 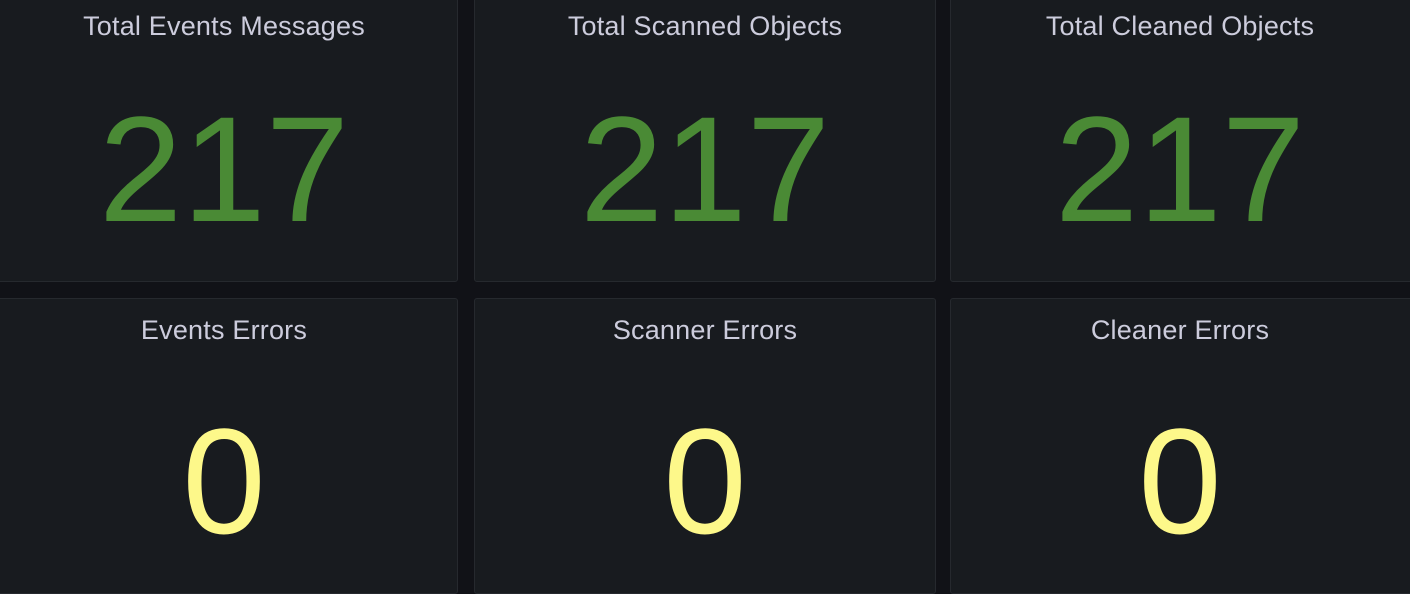 What do you see at coordinates (705, 330) in the screenshot?
I see `panel-title: Scanner Errors` at bounding box center [705, 330].